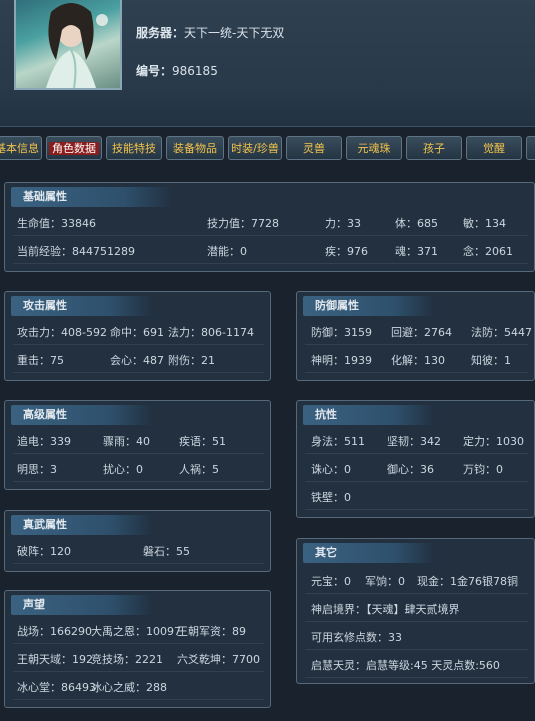 This screenshot has height=721, width=535. I want to click on tab-soul-pearl: 元魂珠, so click(374, 148).